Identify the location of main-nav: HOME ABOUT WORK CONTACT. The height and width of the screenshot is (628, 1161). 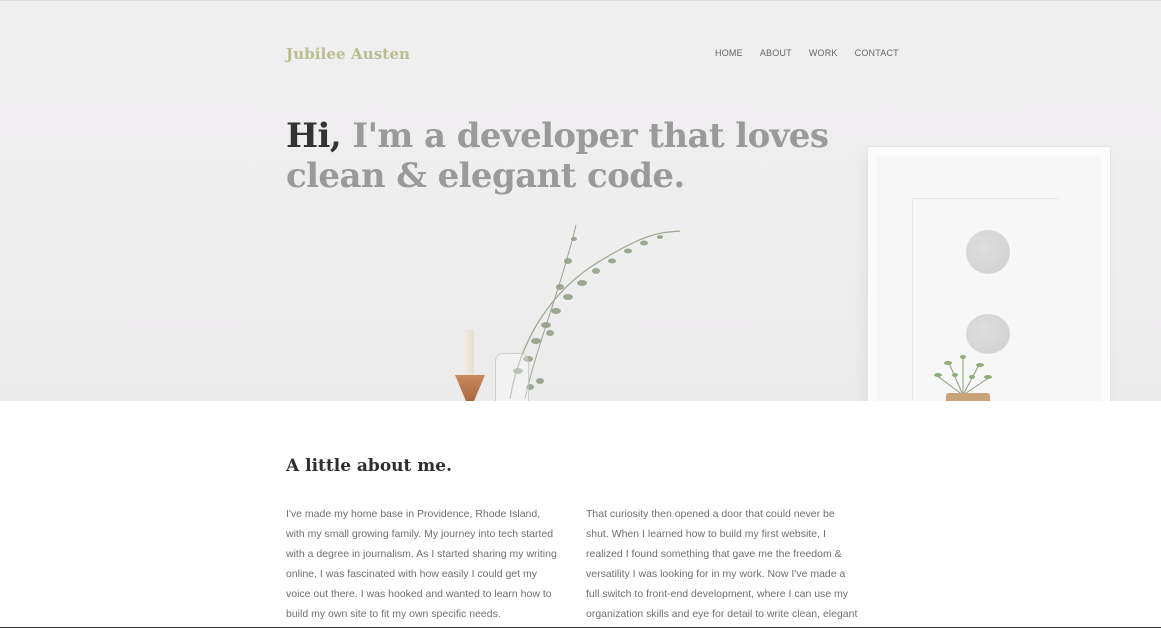
(807, 53).